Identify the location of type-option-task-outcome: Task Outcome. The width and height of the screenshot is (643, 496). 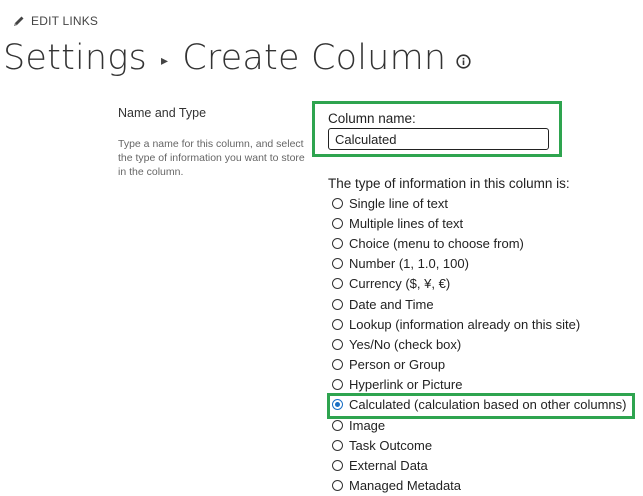
(479, 445).